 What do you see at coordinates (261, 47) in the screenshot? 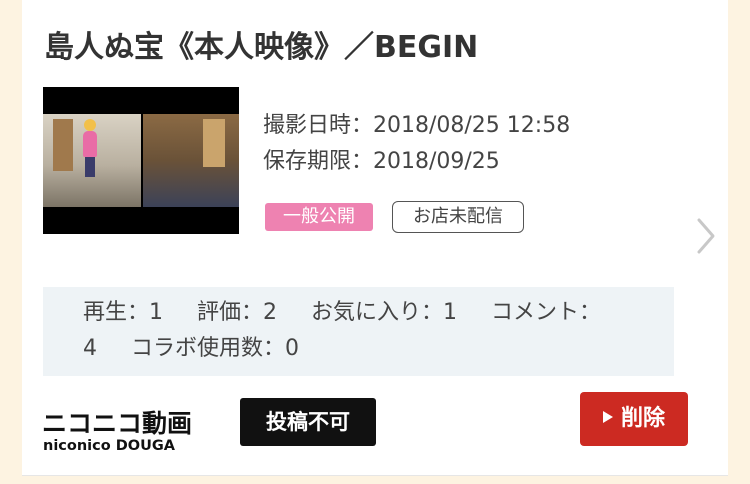
I see `video-title: 島人ぬ宝《本人映像》／BEGIN` at bounding box center [261, 47].